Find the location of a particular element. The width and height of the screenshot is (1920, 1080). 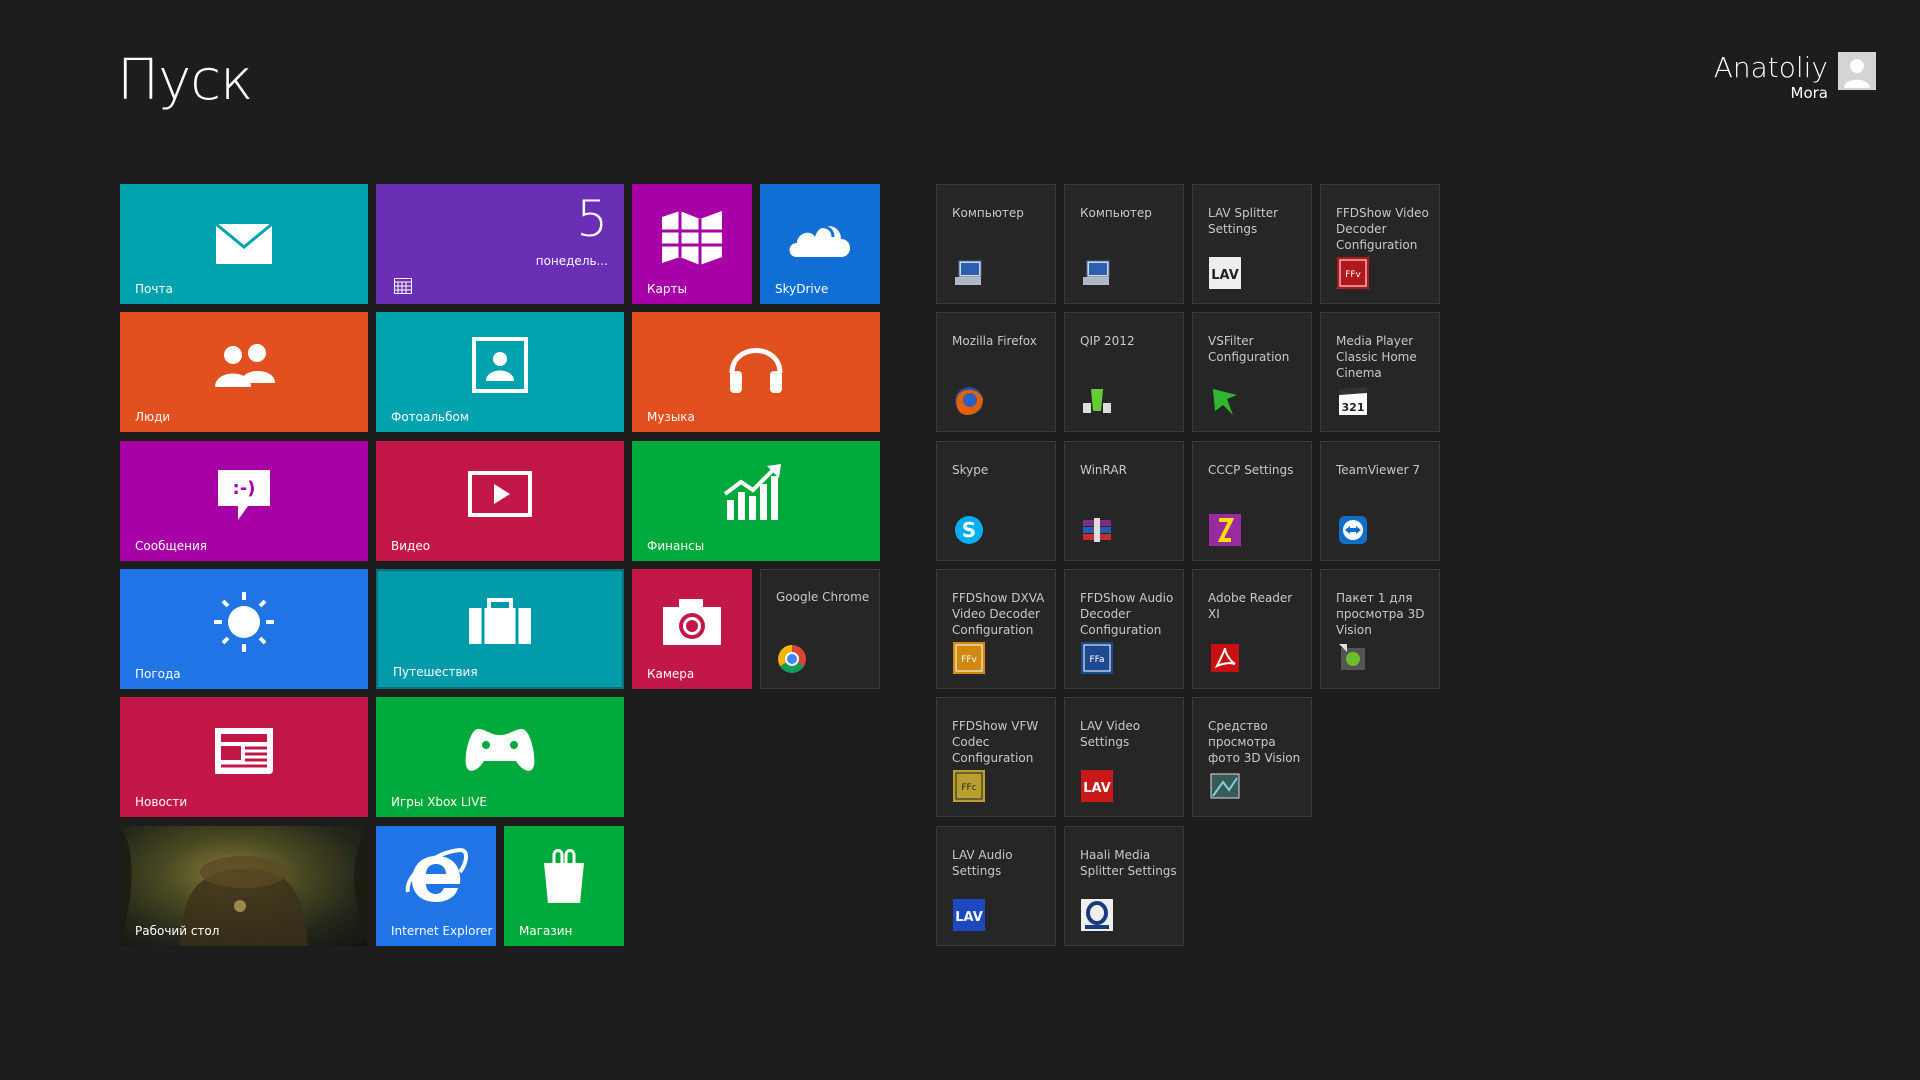

calendar-icon is located at coordinates (403, 286).